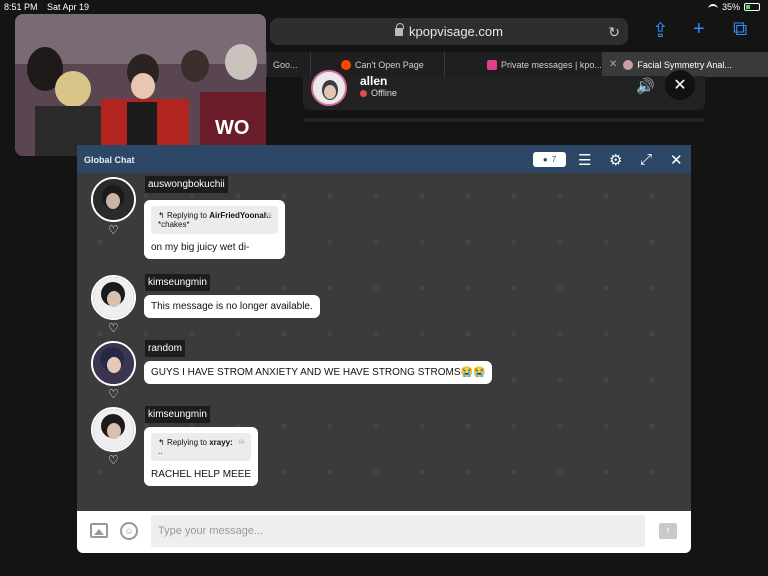 This screenshot has height=576, width=768. I want to click on status-date: Sat Apr 19, so click(68, 7).